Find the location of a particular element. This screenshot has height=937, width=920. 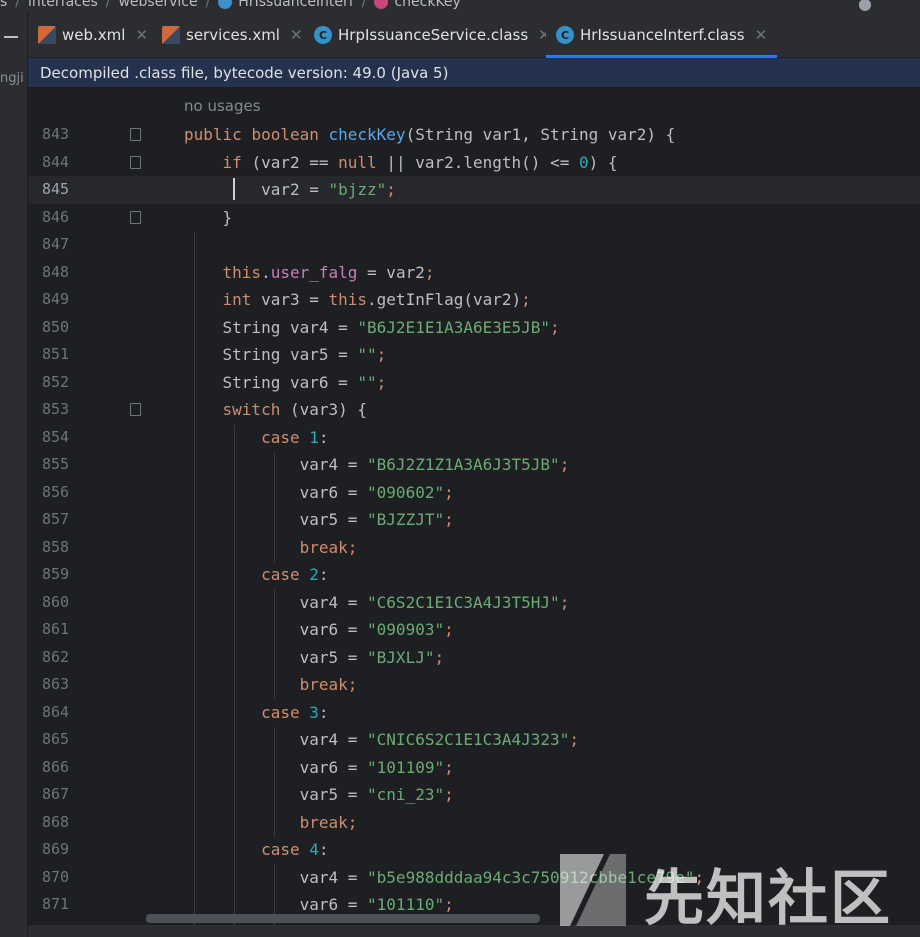

line-number: 866 is located at coordinates (57, 768).